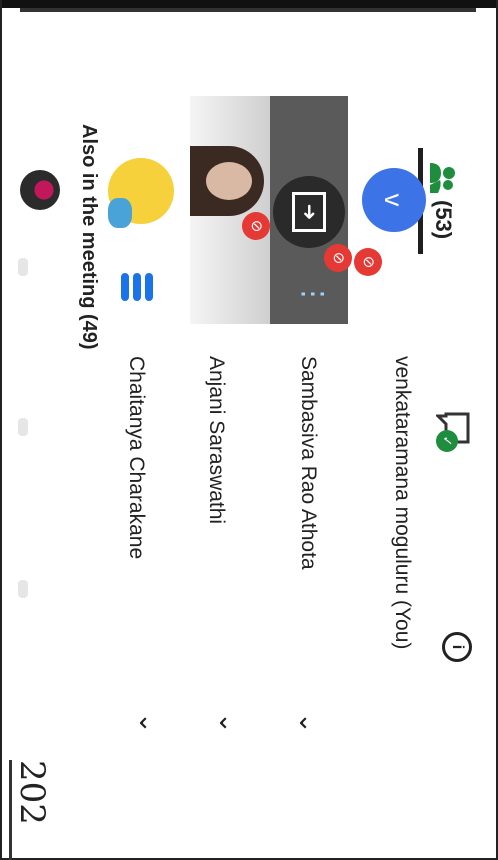 This screenshot has width=498, height=860. Describe the element at coordinates (229, 181) in the screenshot. I see `face` at that location.